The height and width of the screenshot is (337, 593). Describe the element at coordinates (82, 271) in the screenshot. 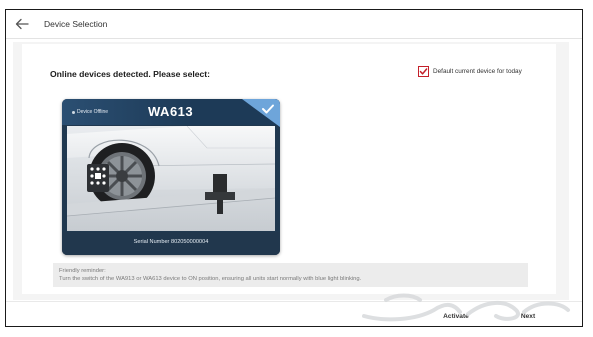

I see `reminder-title: Friendly reminder:` at that location.